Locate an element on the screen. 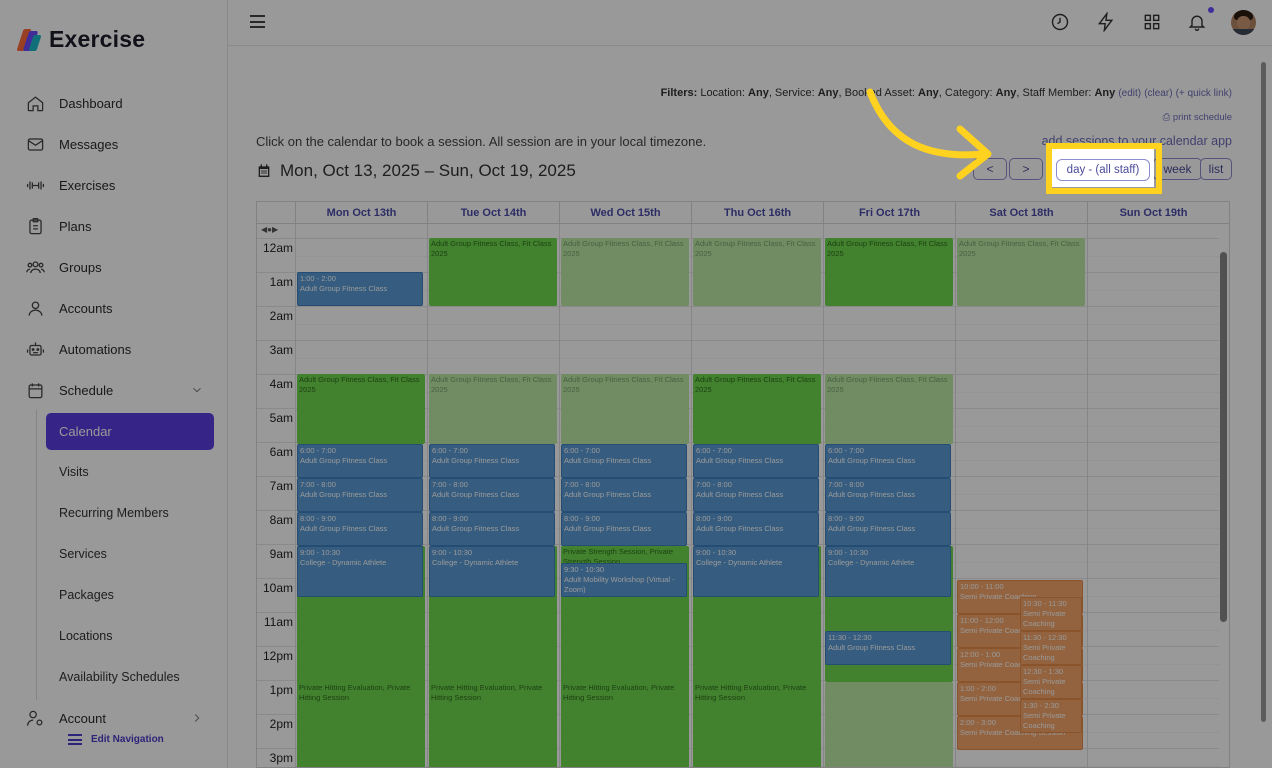 This screenshot has height=768, width=1272. grid-icon is located at coordinates (1153, 23).